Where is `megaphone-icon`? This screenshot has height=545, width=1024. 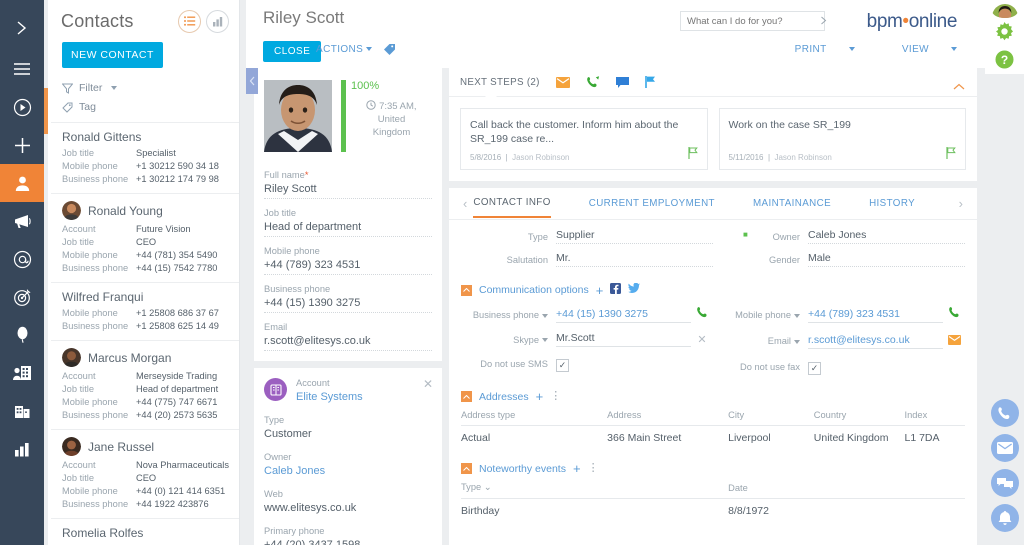
megaphone-icon is located at coordinates (22, 221).